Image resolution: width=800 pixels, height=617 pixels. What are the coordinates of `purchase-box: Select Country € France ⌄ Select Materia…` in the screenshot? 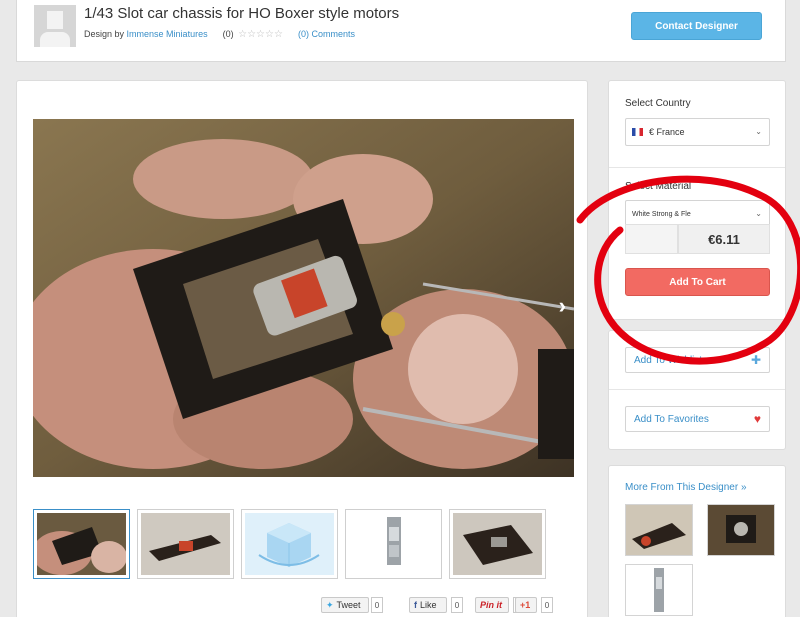 It's located at (697, 200).